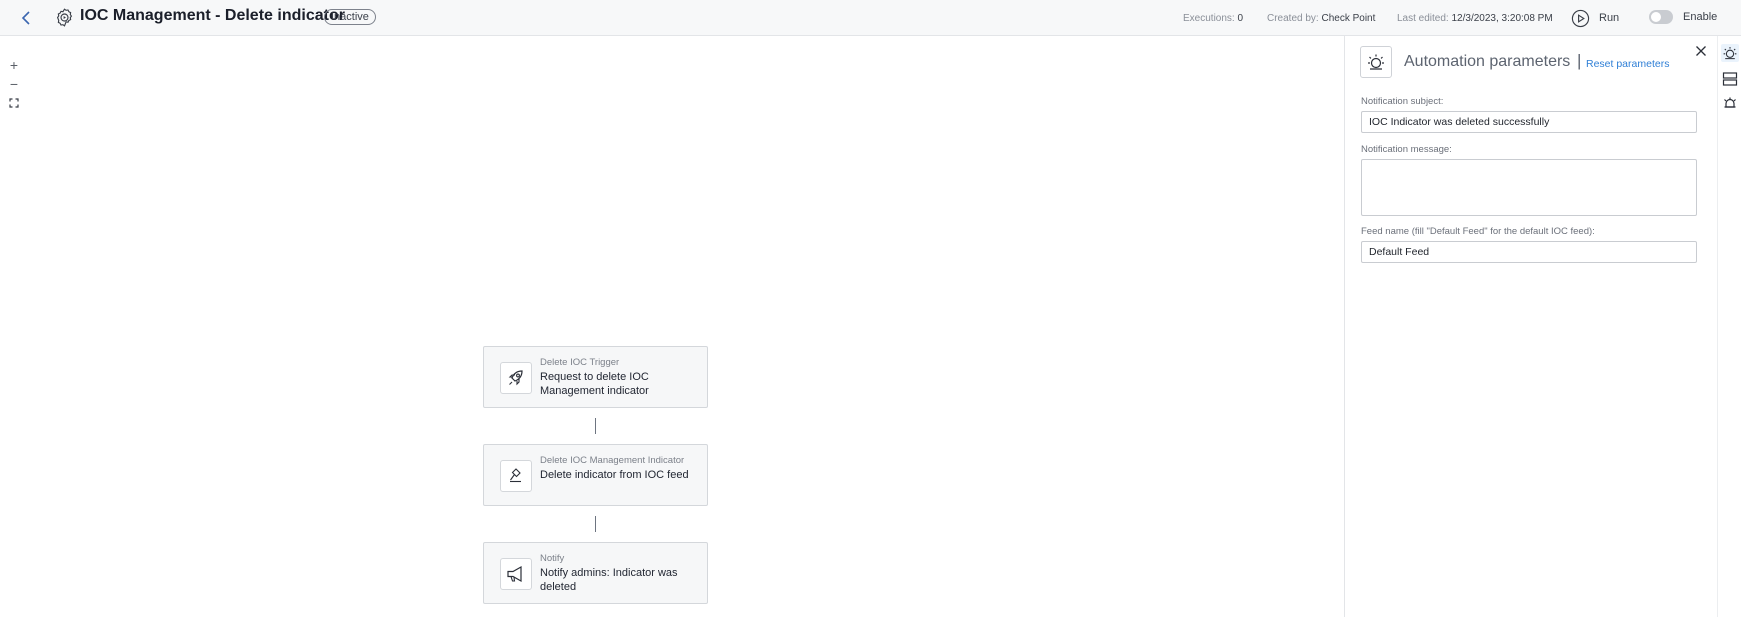  Describe the element at coordinates (1240, 18) in the screenshot. I see `executions-value: 0` at that location.